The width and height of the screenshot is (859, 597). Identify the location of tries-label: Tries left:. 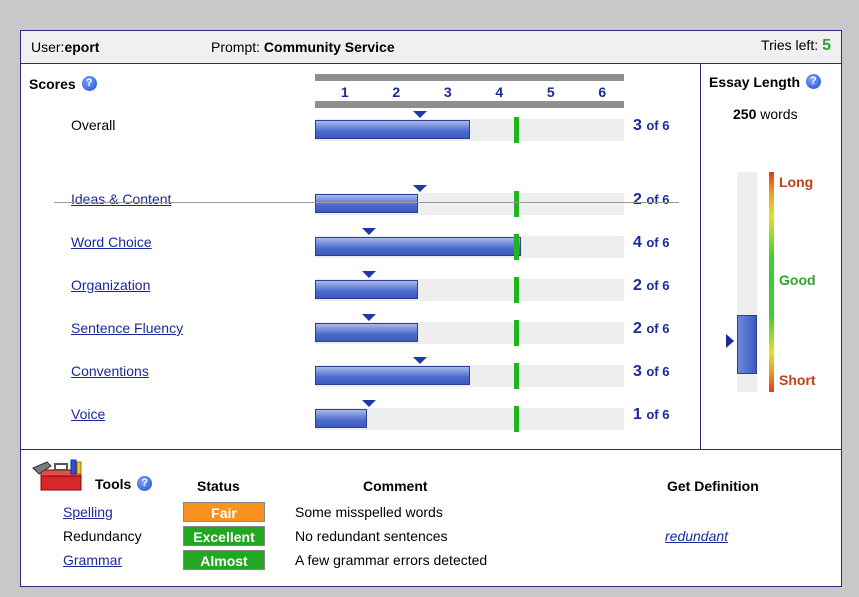
(790, 45).